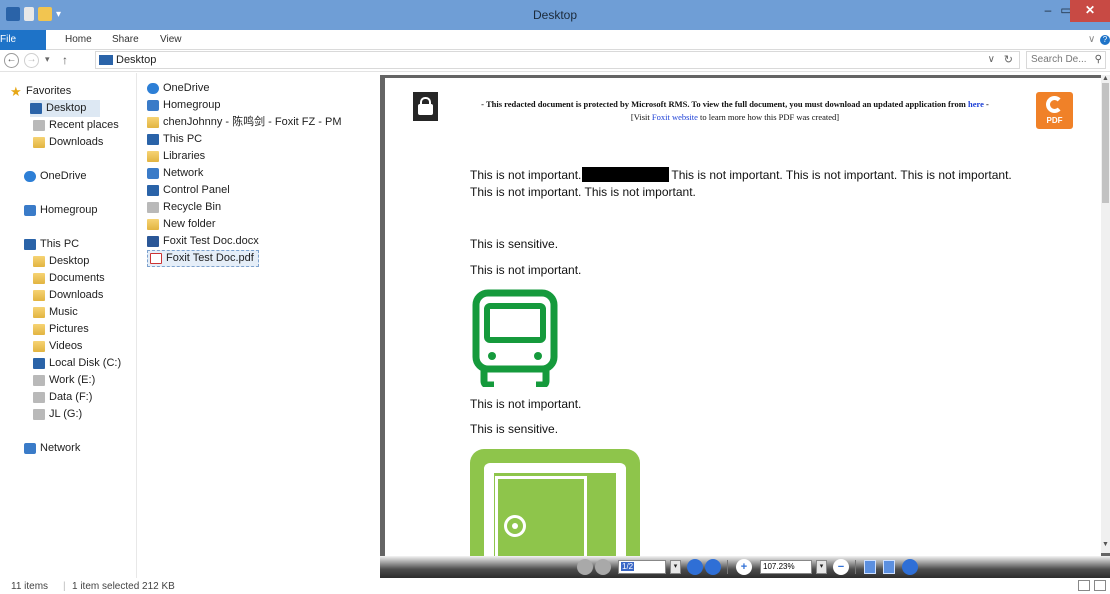  Describe the element at coordinates (1105, 544) in the screenshot. I see `scroll-down-icon: ▼` at that location.